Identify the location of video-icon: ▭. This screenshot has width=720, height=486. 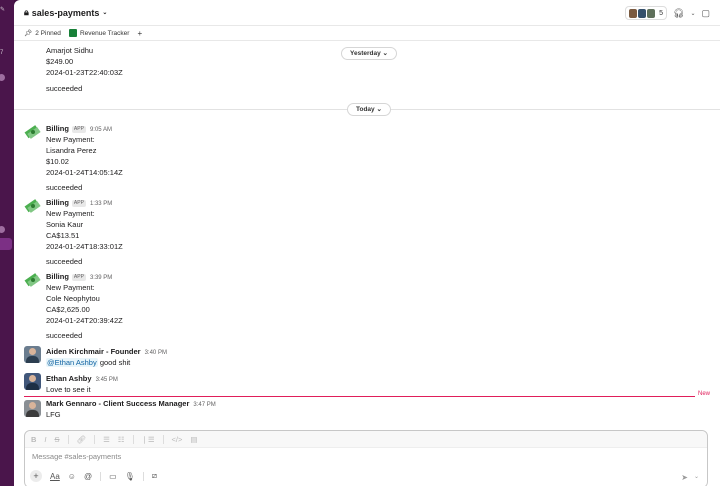
(113, 476).